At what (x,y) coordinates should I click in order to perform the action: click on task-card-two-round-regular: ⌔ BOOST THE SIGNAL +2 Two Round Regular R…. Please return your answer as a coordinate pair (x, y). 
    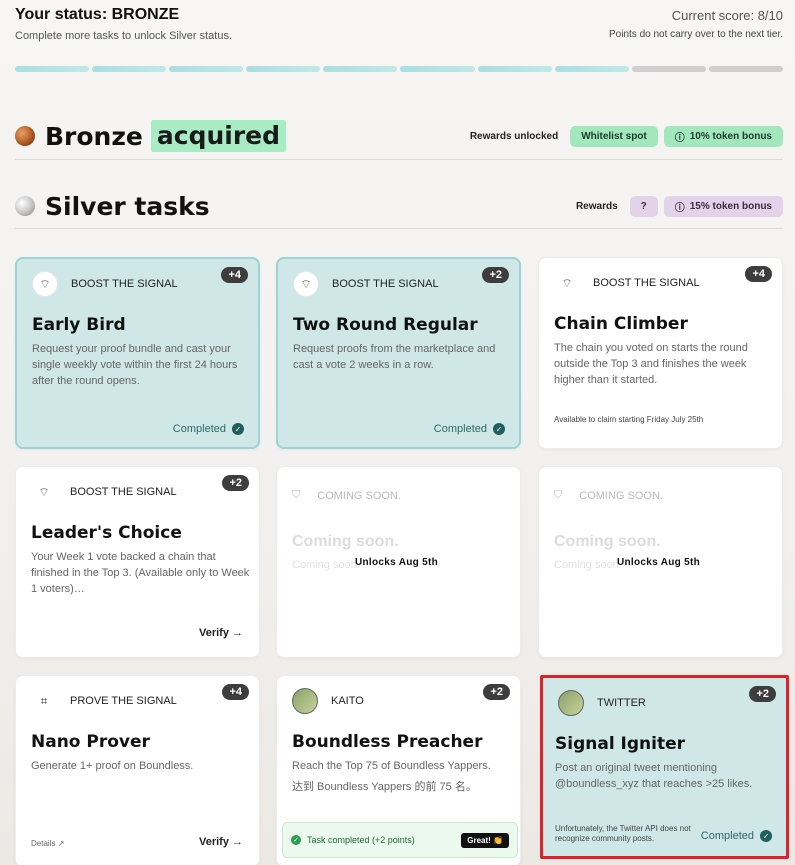
    Looking at the image, I should click on (398, 353).